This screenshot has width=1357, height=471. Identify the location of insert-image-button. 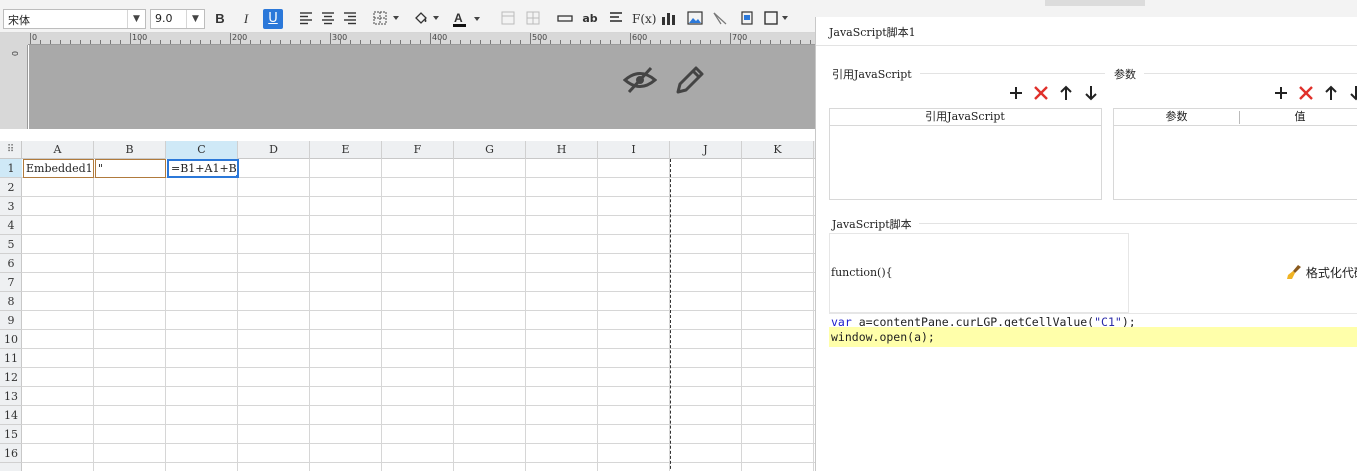
(695, 19).